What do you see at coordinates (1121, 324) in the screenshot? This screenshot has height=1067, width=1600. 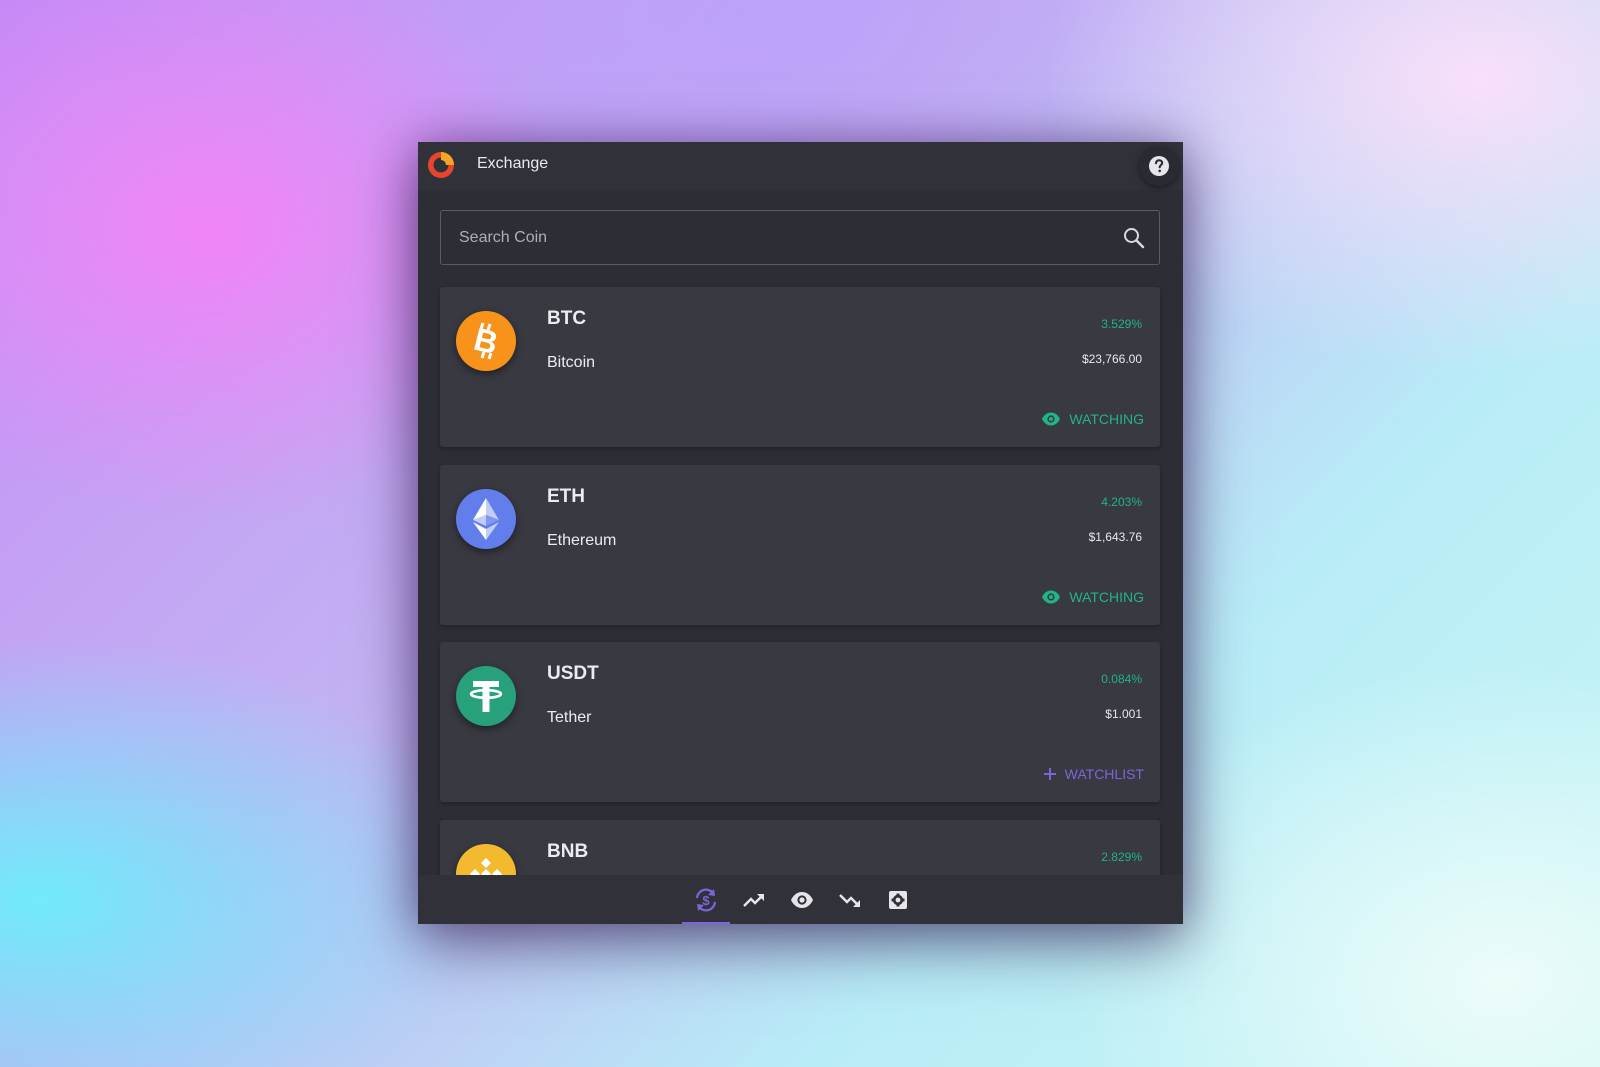 I see `coin-change: 3.529%` at bounding box center [1121, 324].